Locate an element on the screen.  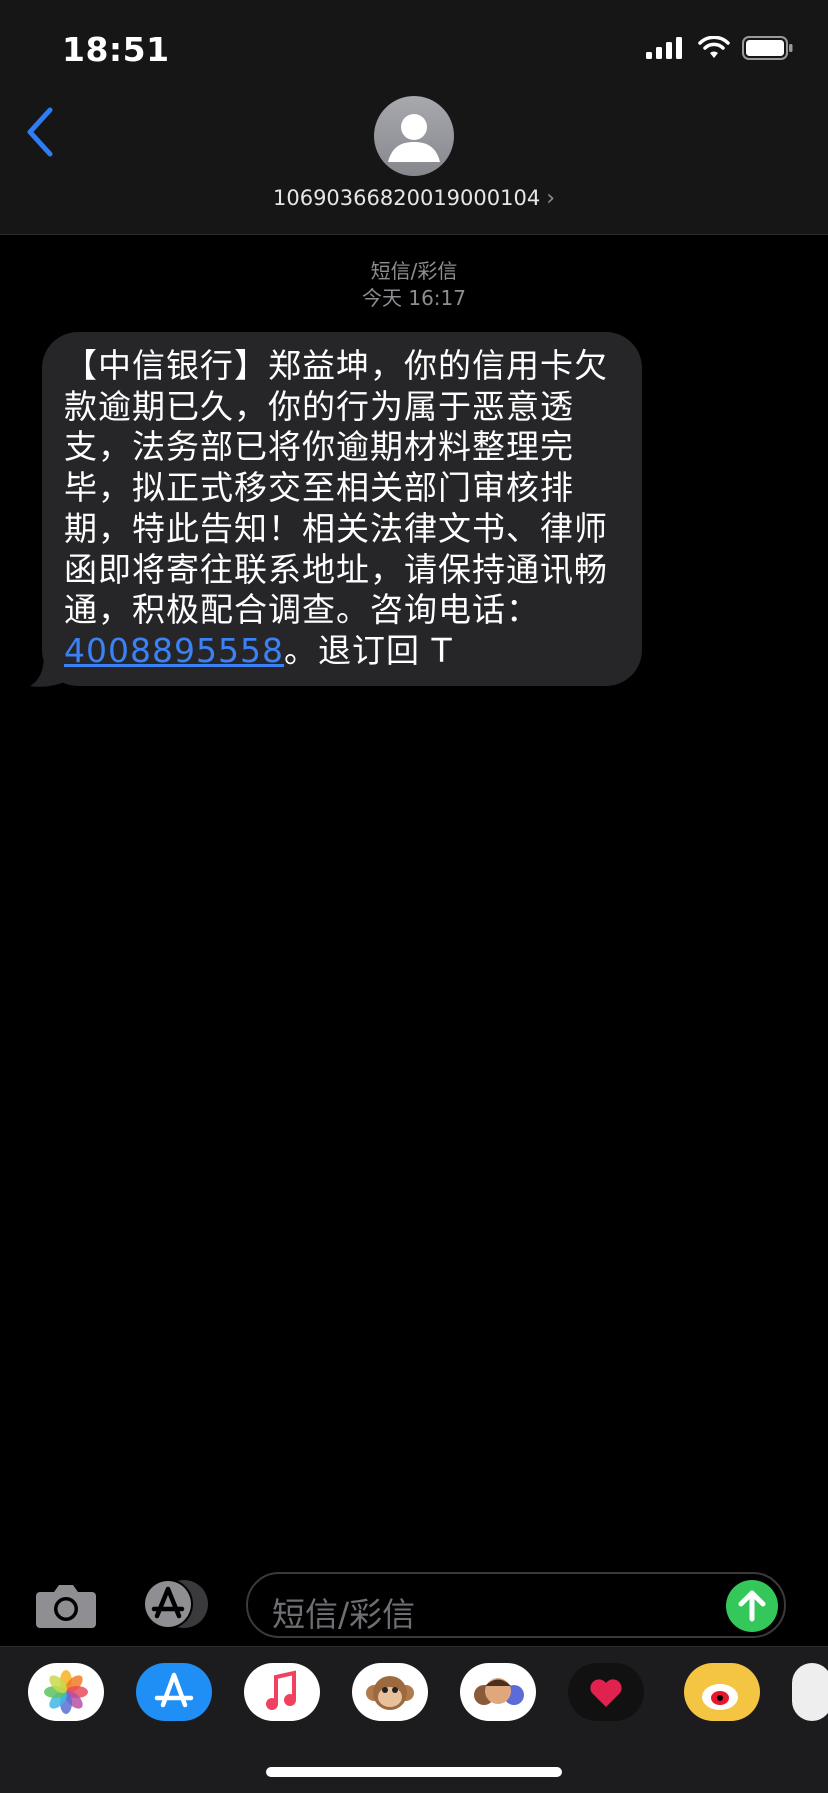
person-silhouette-icon is located at coordinates (414, 138).